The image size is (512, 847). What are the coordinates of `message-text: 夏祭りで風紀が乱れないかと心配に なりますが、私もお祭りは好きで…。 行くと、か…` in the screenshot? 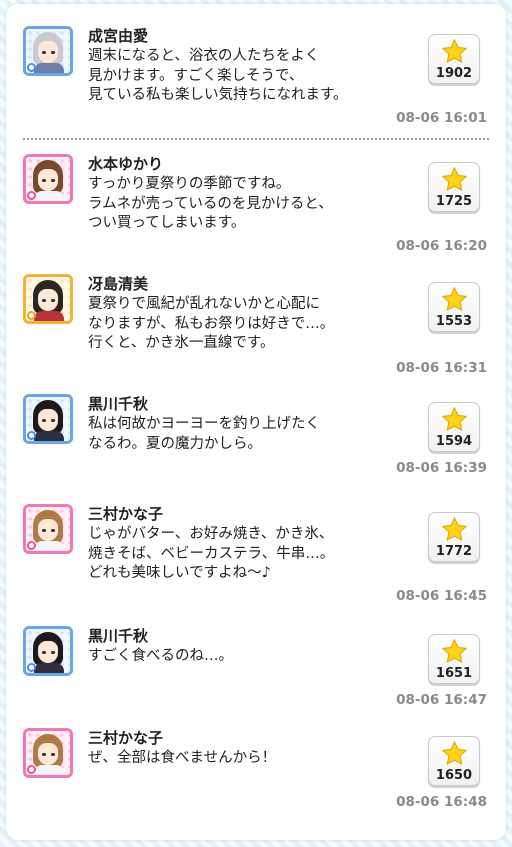 It's located at (211, 323).